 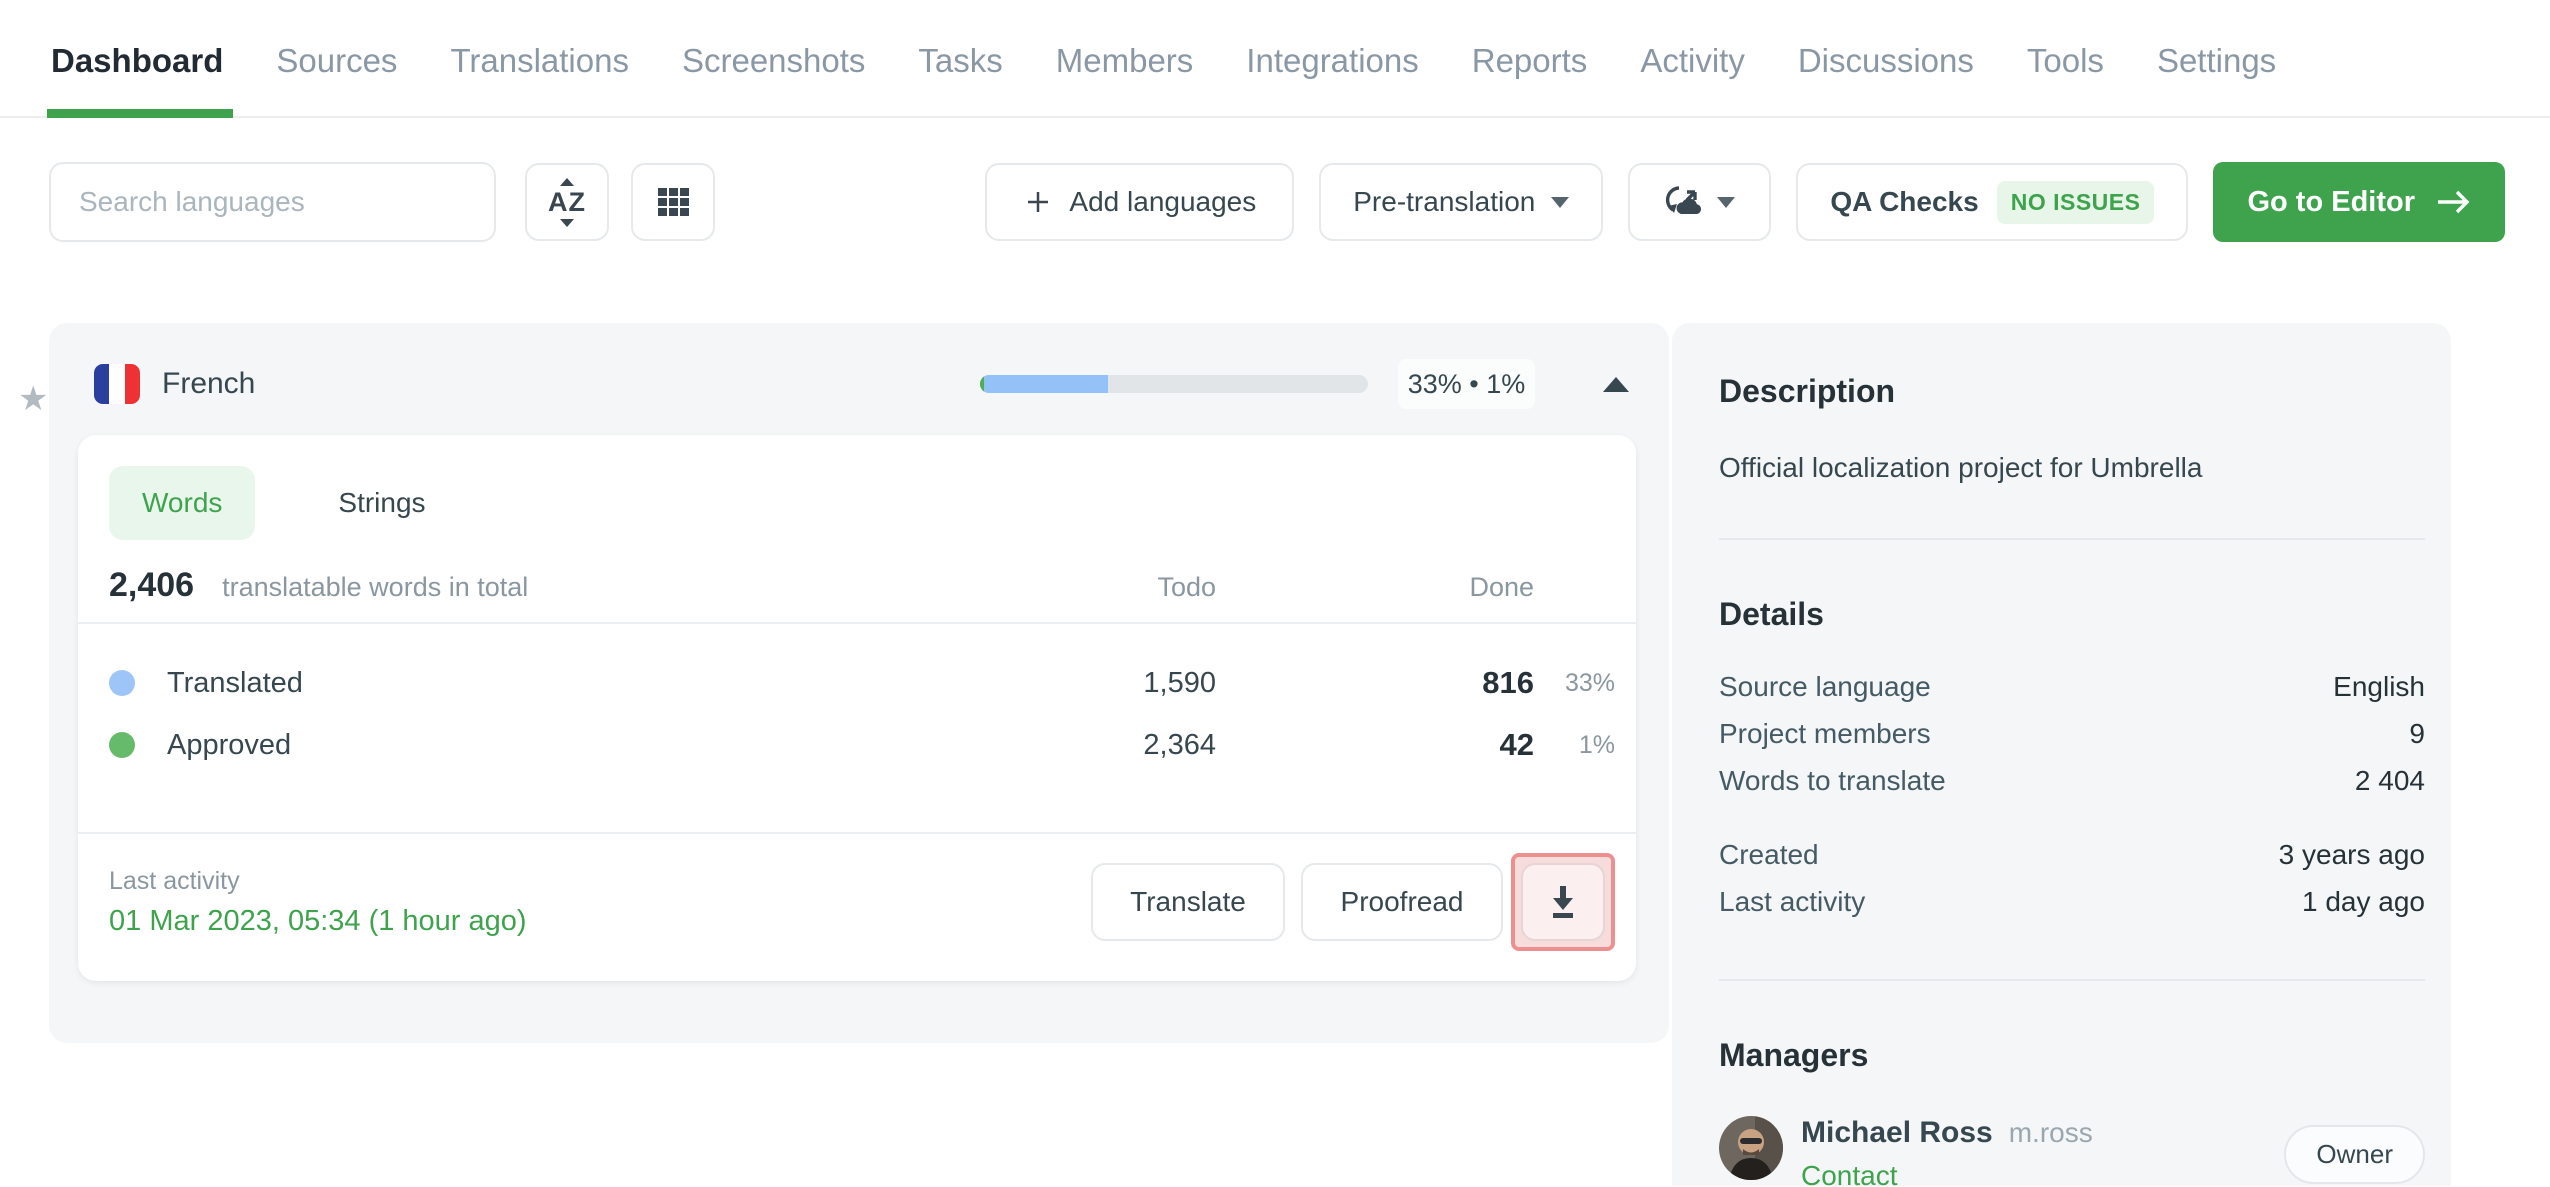 What do you see at coordinates (2075, 202) in the screenshot?
I see `qa-status-badge: NO ISSUES` at bounding box center [2075, 202].